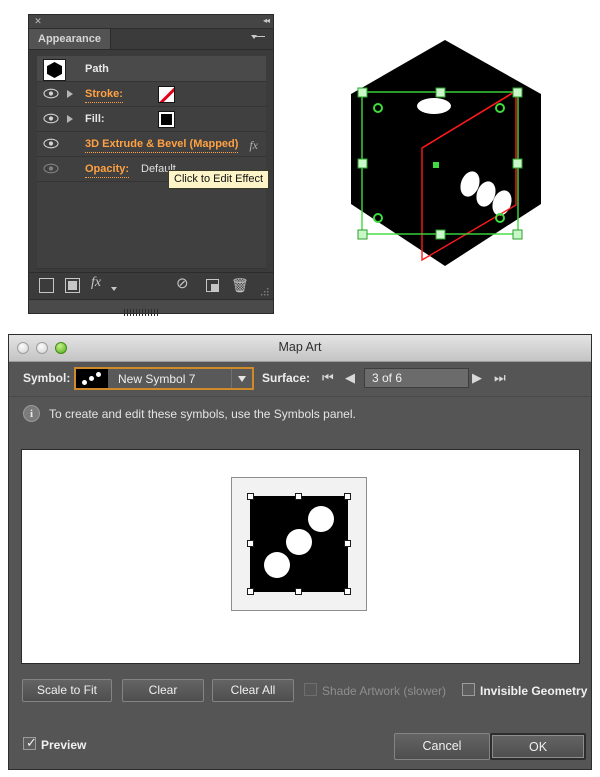  I want to click on appearance-row-path: Path, so click(151, 69).